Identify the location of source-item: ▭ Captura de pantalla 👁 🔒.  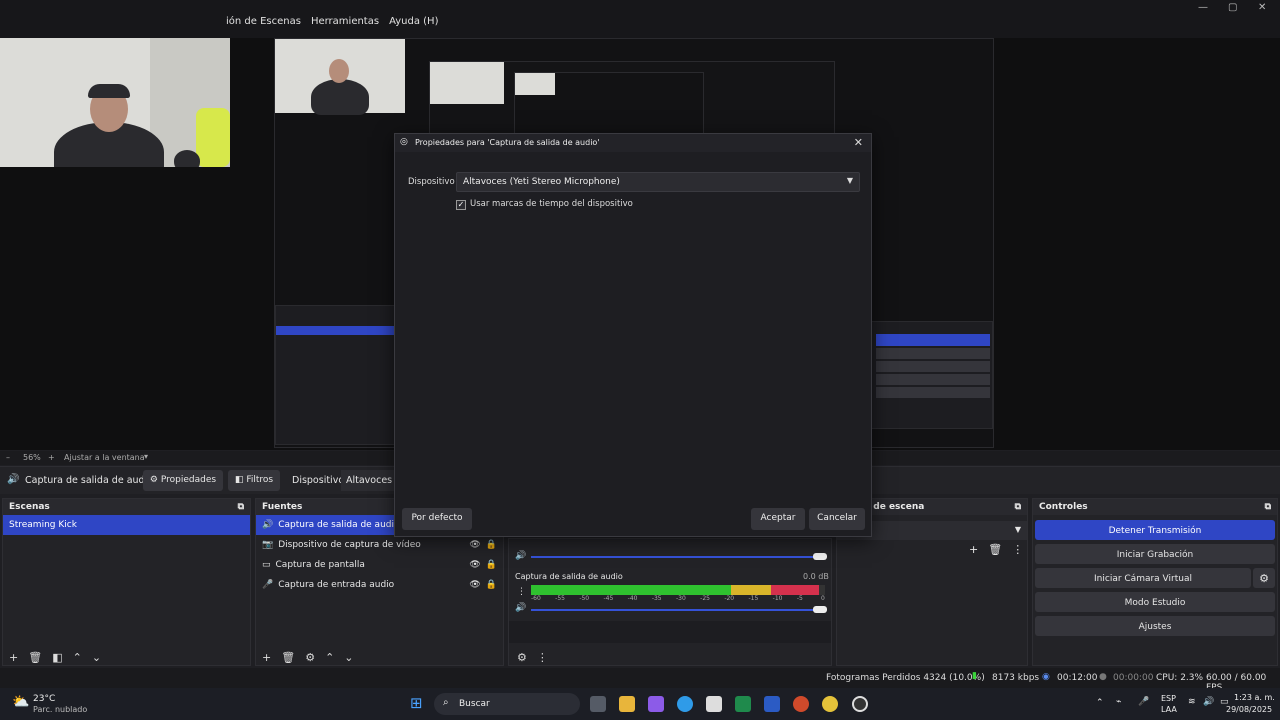
(379, 565).